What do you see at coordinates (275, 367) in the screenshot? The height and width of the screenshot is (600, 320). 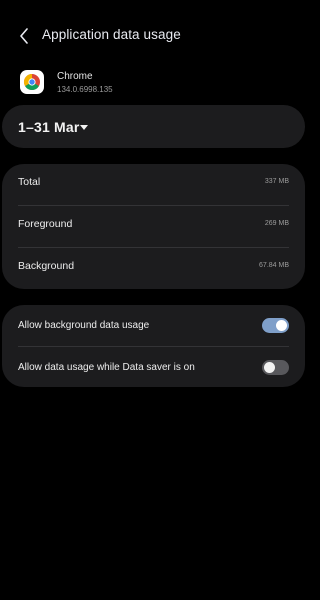 I see `data-saver-switch` at bounding box center [275, 367].